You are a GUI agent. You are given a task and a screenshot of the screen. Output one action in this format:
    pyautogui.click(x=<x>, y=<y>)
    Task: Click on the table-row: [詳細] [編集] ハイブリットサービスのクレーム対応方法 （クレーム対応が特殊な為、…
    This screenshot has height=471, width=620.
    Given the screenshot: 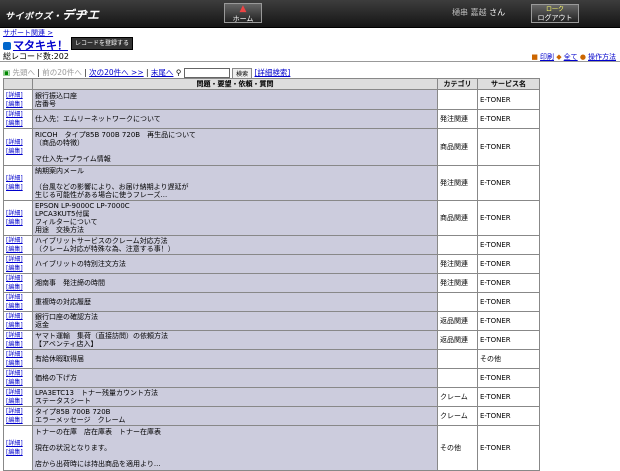 What is the action you would take?
    pyautogui.click(x=271, y=245)
    